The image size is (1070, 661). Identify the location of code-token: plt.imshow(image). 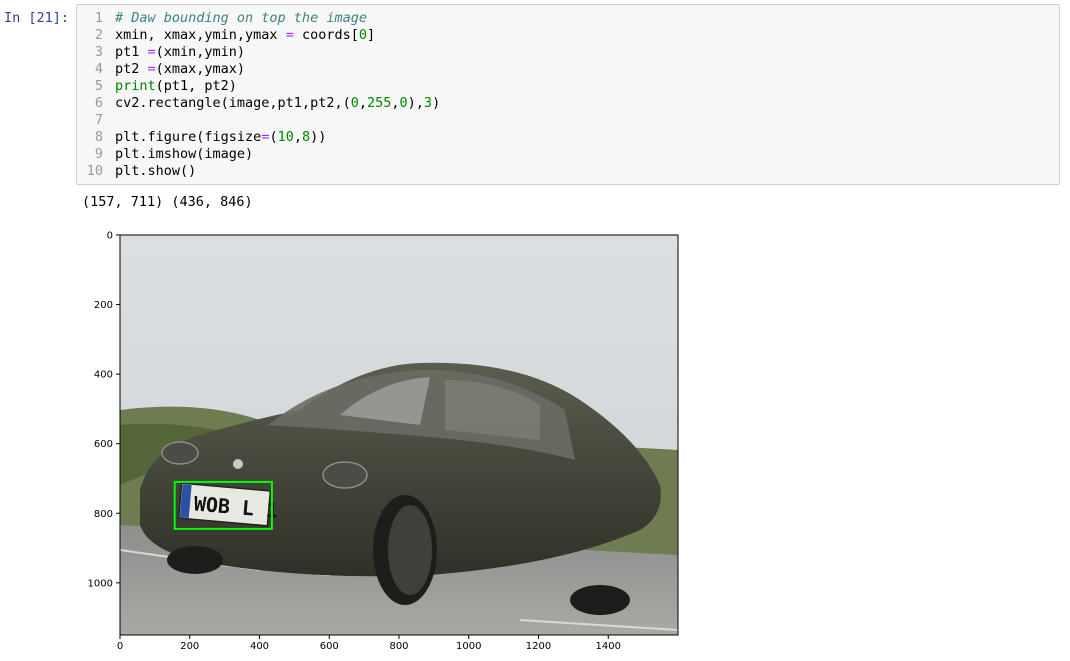
(184, 154).